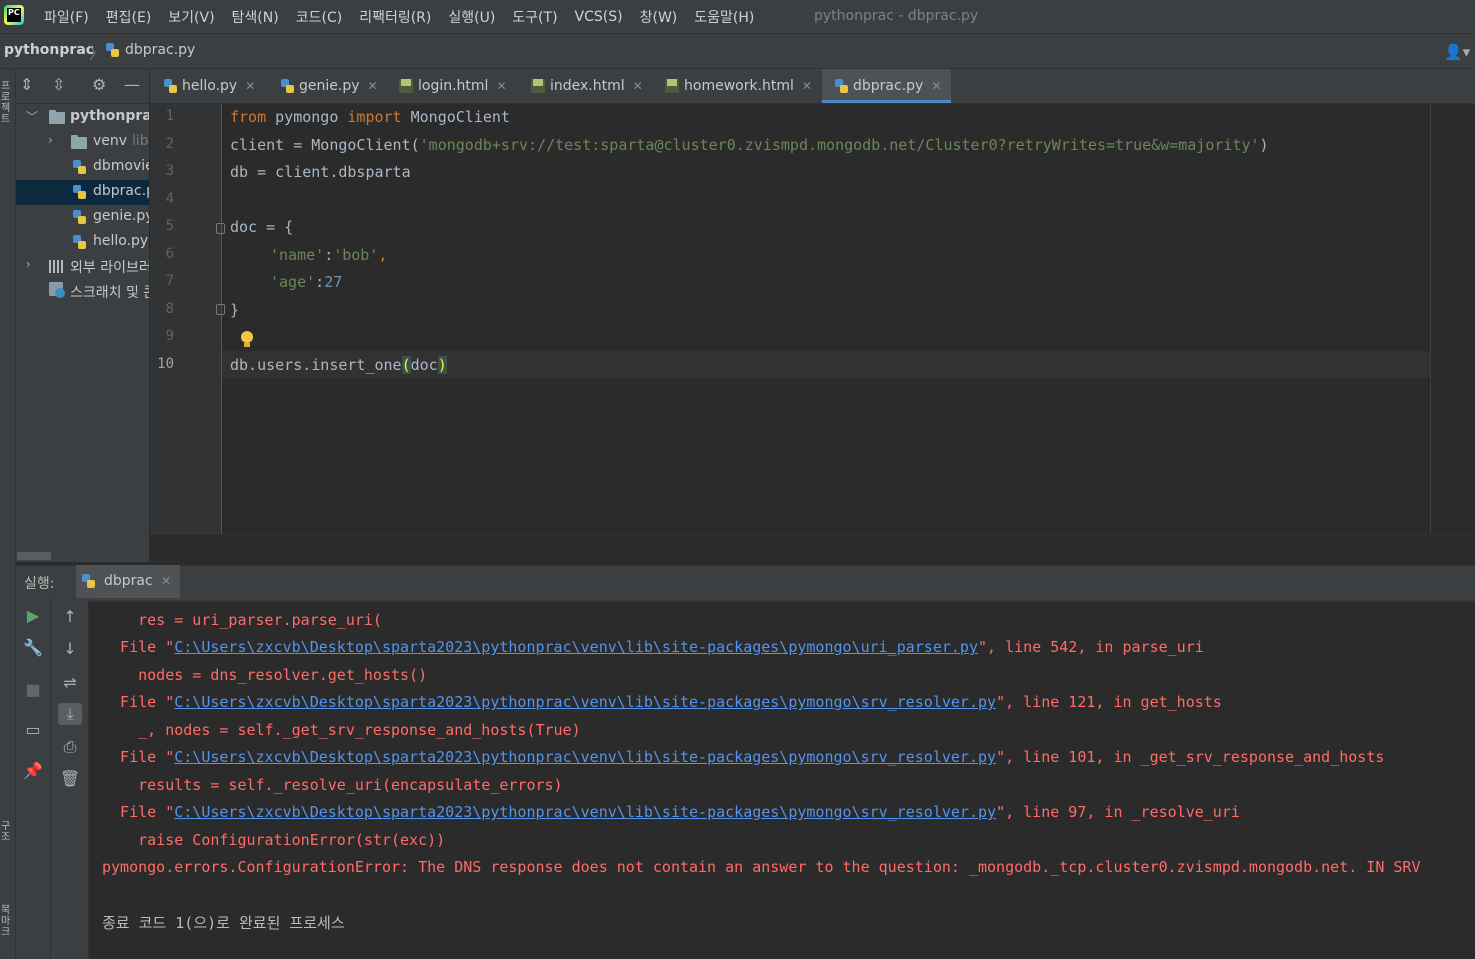 This screenshot has height=959, width=1475. Describe the element at coordinates (274, 840) in the screenshot. I see `console-line: raise ConfigurationError(str(exc))` at that location.